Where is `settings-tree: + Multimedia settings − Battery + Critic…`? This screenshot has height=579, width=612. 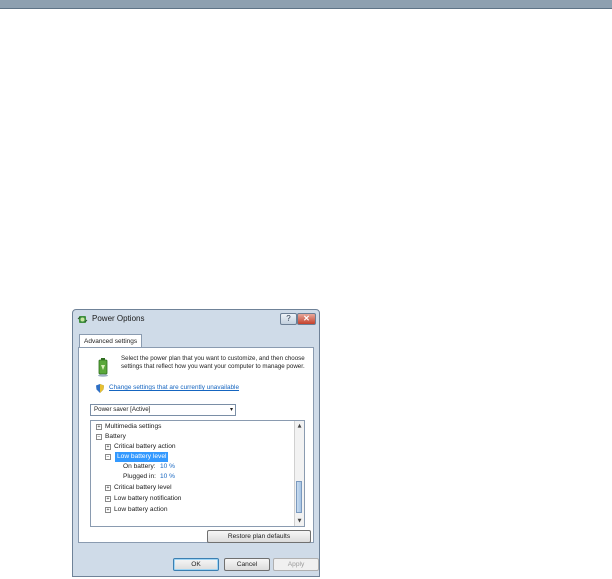 settings-tree: + Multimedia settings − Battery + Critic… is located at coordinates (197, 473).